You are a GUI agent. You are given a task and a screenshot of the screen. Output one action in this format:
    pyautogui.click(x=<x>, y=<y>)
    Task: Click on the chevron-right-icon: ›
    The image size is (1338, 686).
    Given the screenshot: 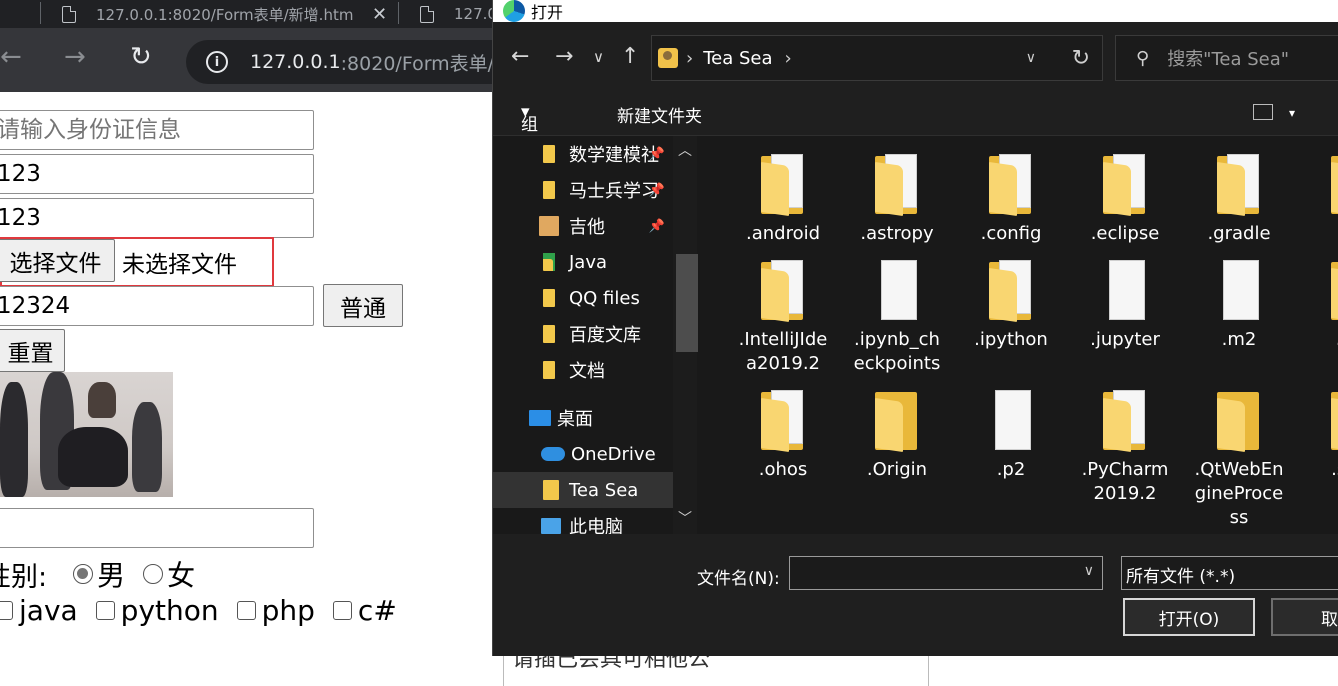 What is the action you would take?
    pyautogui.click(x=788, y=58)
    